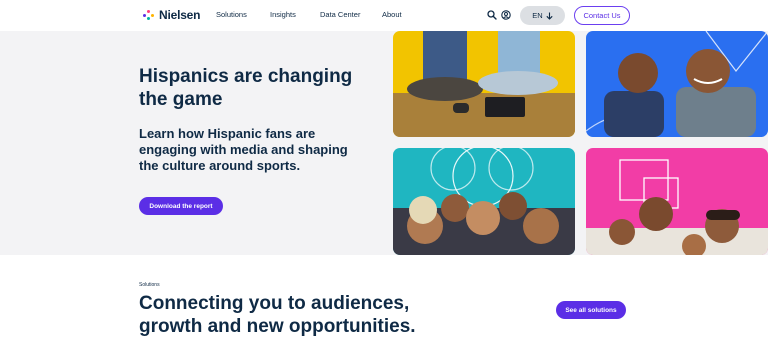  What do you see at coordinates (283, 14) in the screenshot?
I see `nav-insights: Insights` at bounding box center [283, 14].